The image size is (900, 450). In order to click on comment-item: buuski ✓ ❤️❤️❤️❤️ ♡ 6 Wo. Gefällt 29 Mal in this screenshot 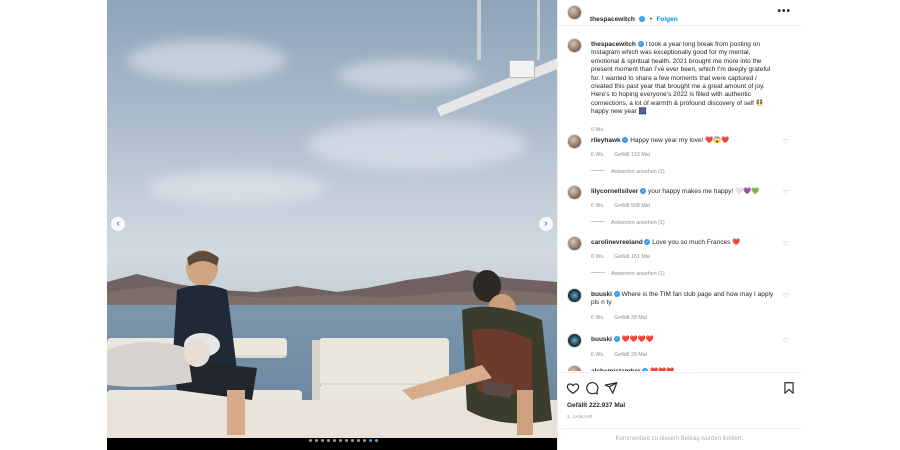, I will do `click(680, 348)`.